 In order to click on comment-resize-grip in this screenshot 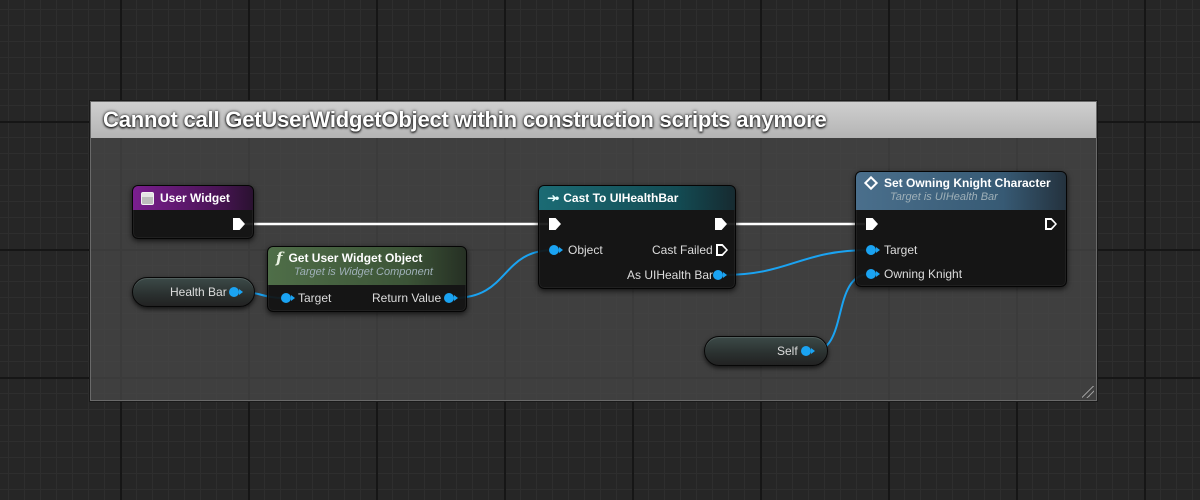, I will do `click(1088, 392)`.